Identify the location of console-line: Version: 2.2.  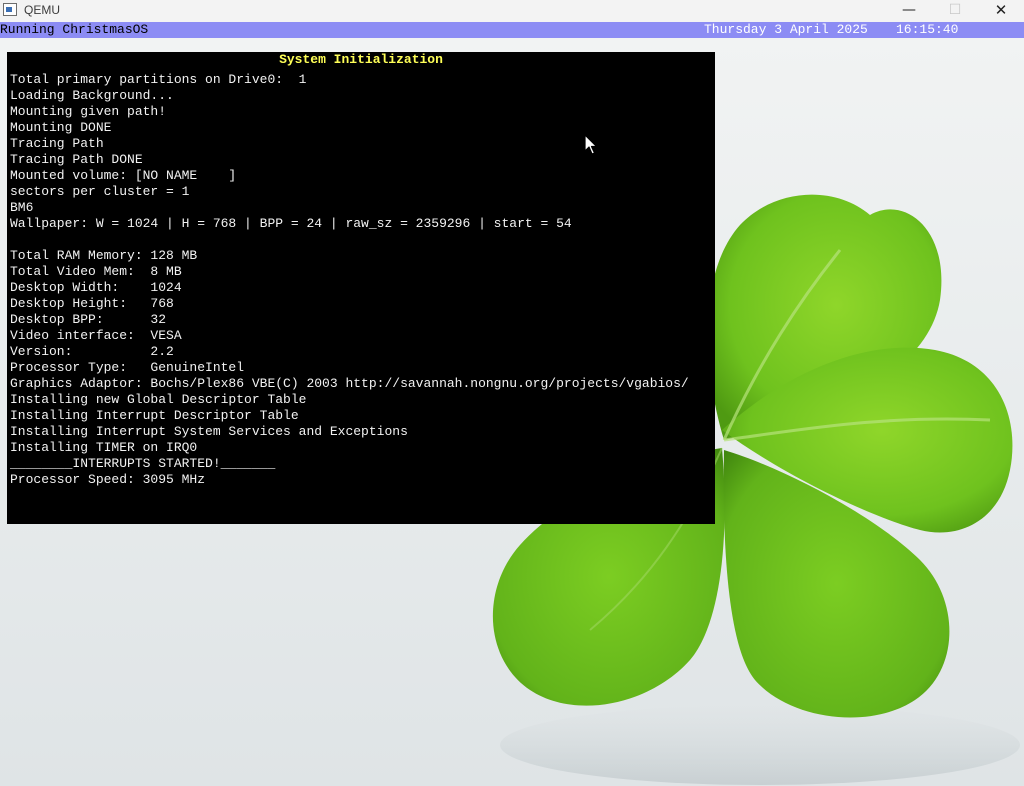
(92, 351).